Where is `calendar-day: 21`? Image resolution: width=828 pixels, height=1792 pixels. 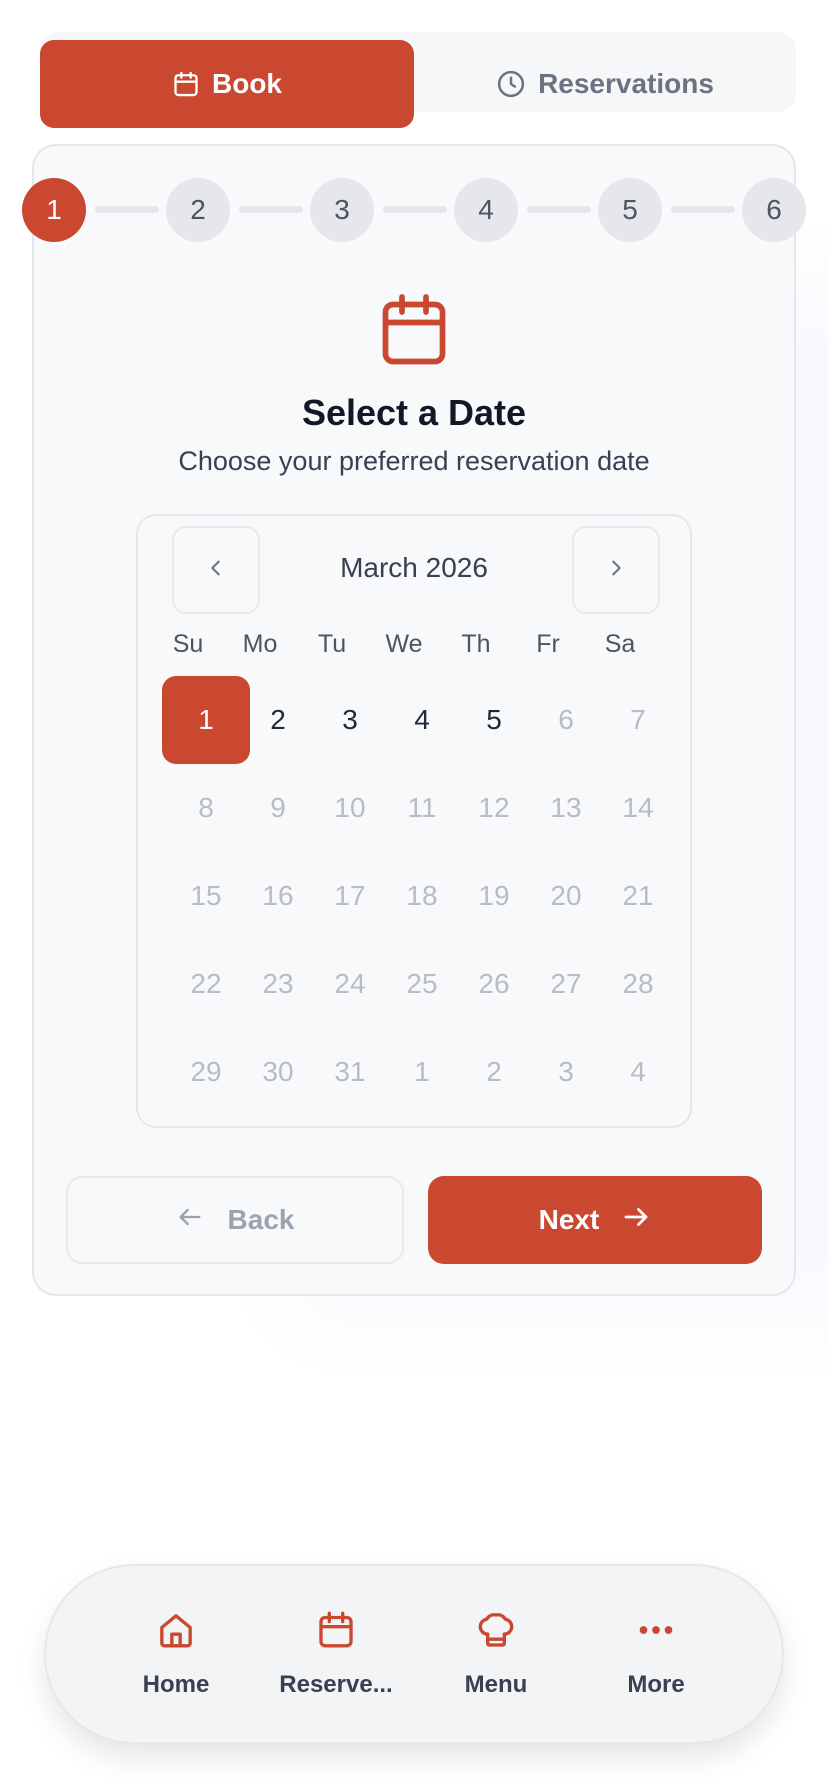
calendar-day: 21 is located at coordinates (638, 895).